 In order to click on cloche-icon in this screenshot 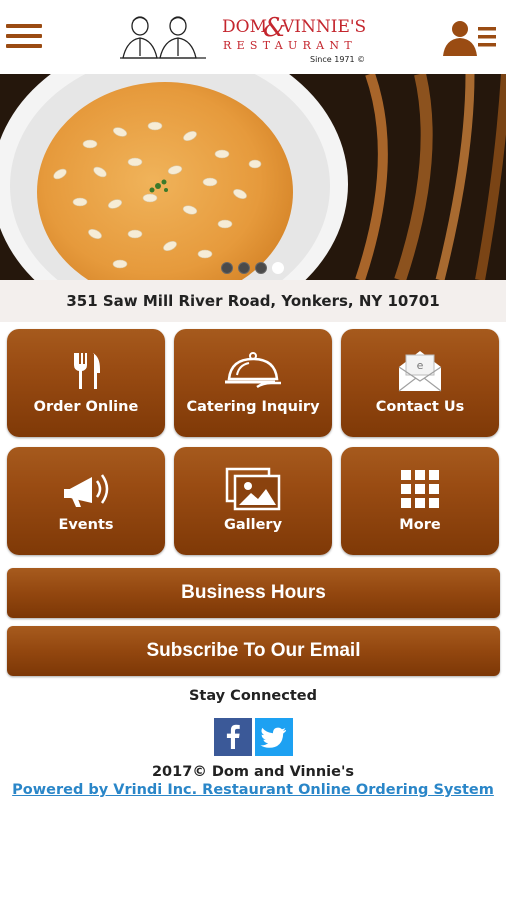, I will do `click(253, 371)`.